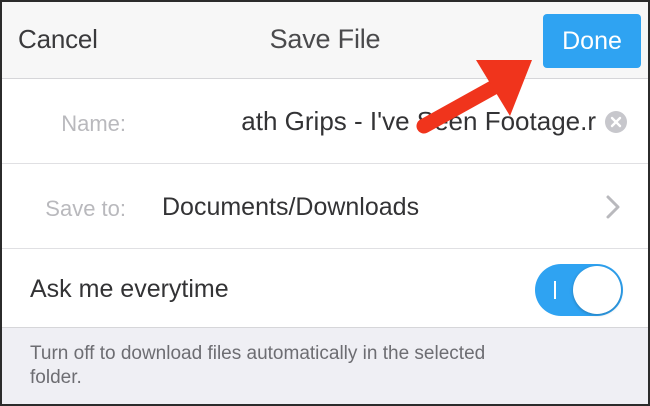 Image resolution: width=650 pixels, height=406 pixels. What do you see at coordinates (592, 41) in the screenshot?
I see `done-button: Done` at bounding box center [592, 41].